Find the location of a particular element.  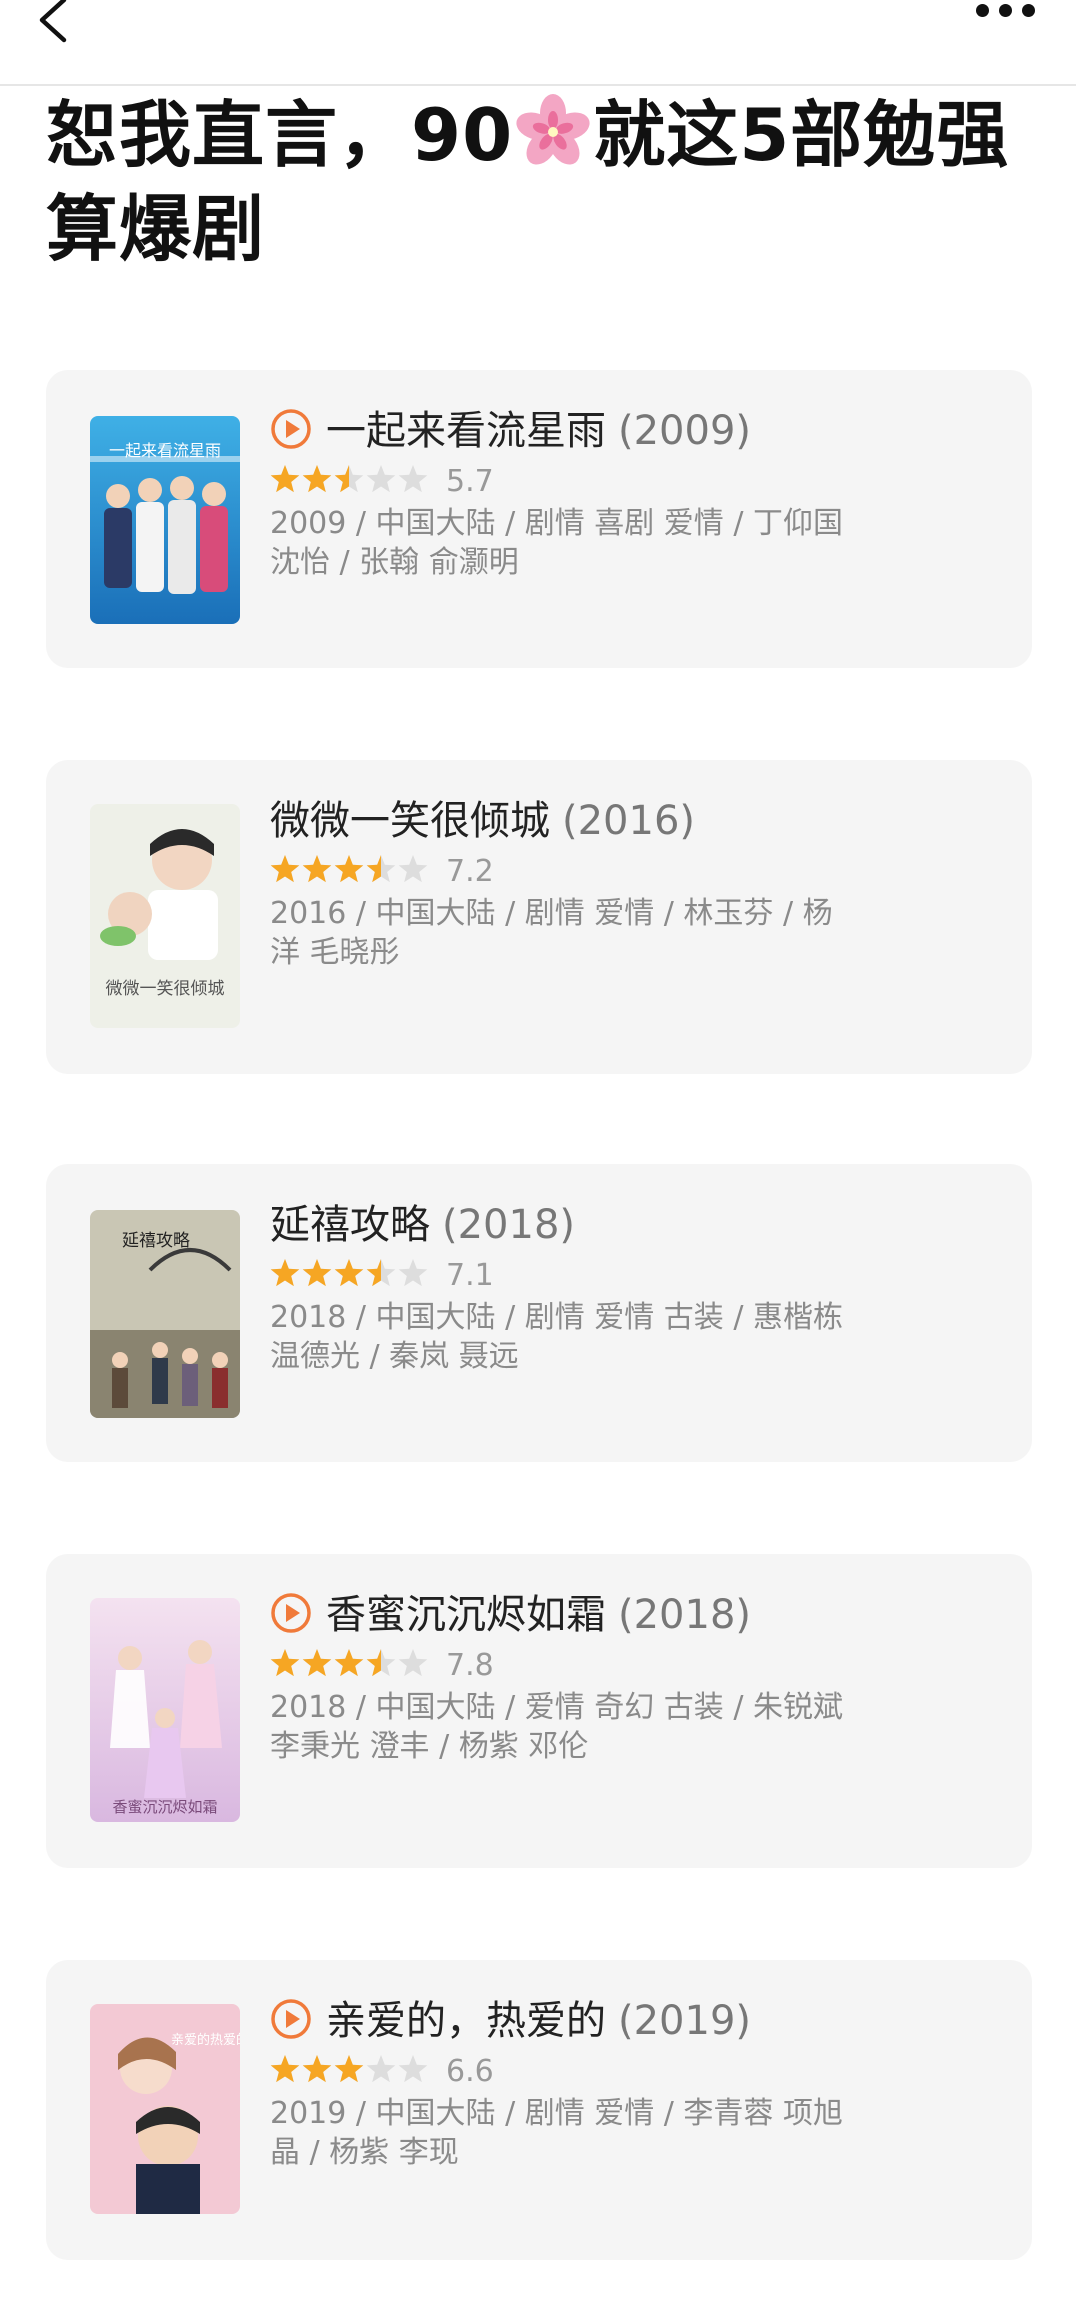

page-title: 恕我直言，90 就这5部勉强算爆剧 is located at coordinates (541, 182).